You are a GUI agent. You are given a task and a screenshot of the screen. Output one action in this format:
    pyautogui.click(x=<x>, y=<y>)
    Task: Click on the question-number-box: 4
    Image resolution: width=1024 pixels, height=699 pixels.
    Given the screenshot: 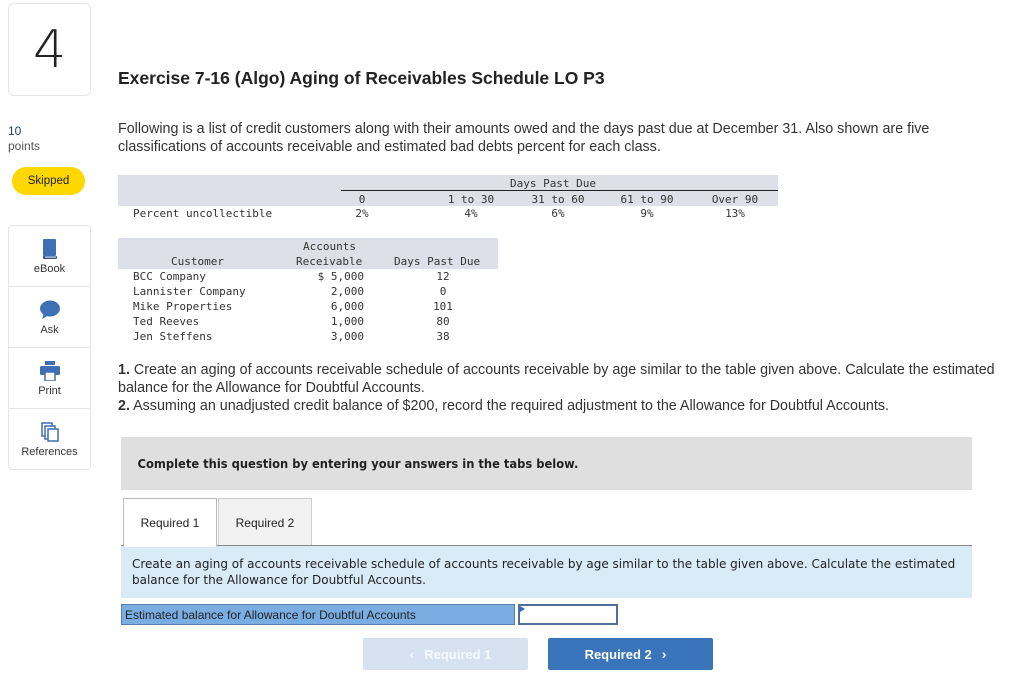 What is the action you would take?
    pyautogui.click(x=49, y=49)
    